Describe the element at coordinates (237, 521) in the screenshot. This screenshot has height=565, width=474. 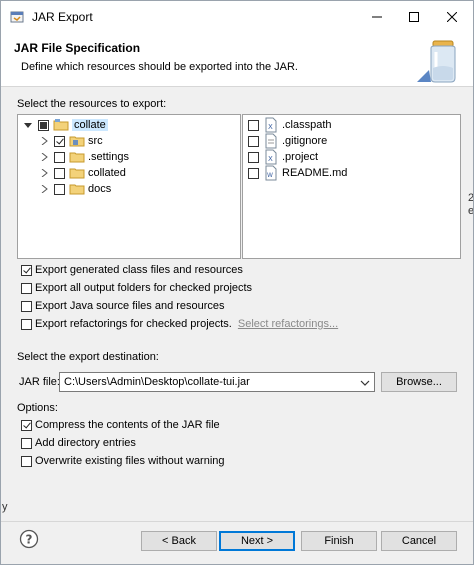
I see `footer-separator` at that location.